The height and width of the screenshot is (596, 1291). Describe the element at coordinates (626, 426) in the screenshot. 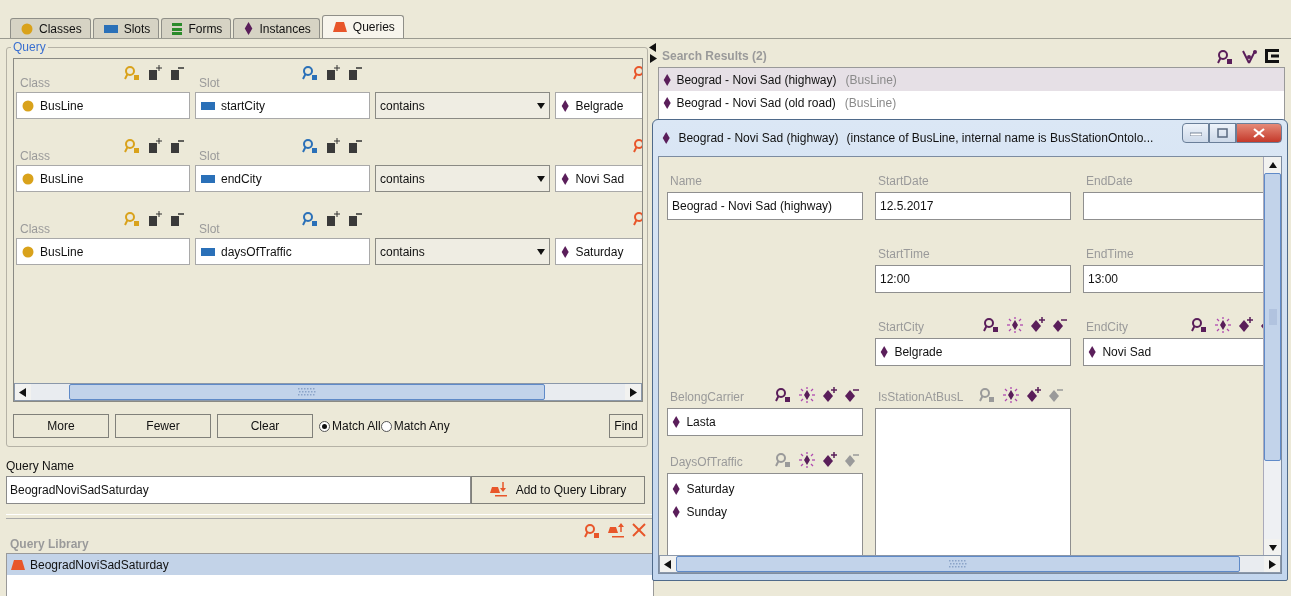

I see `find-button: Find` at that location.